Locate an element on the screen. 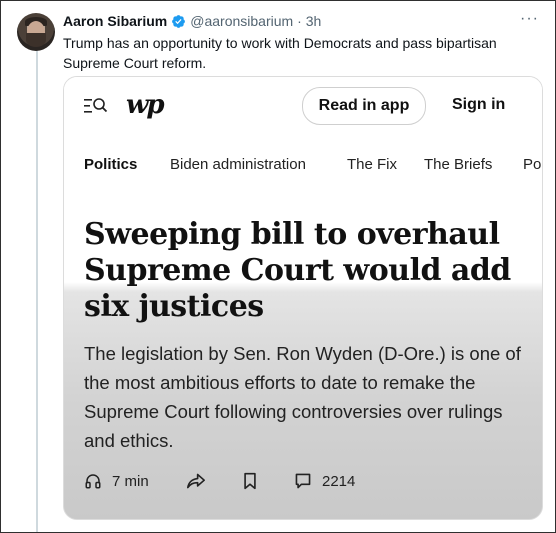 This screenshot has width=556, height=533. article-actions: 7 min 2214 is located at coordinates (303, 482).